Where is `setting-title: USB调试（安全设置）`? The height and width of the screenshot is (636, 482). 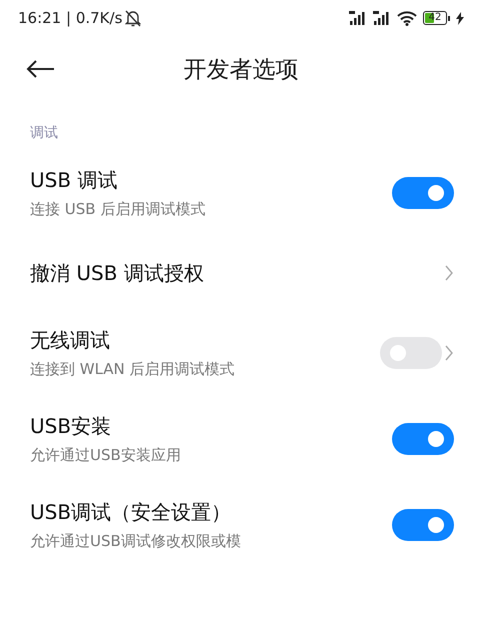
setting-title: USB调试（安全设置） is located at coordinates (211, 512).